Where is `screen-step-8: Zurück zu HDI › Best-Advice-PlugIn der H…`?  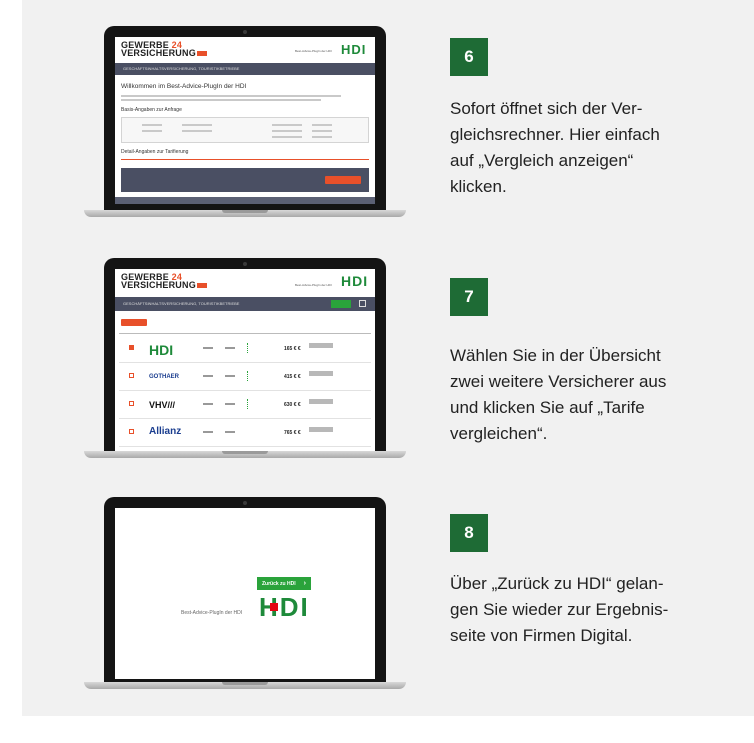
screen-step-8: Zurück zu HDI › Best-Advice-PlugIn der H… is located at coordinates (245, 593).